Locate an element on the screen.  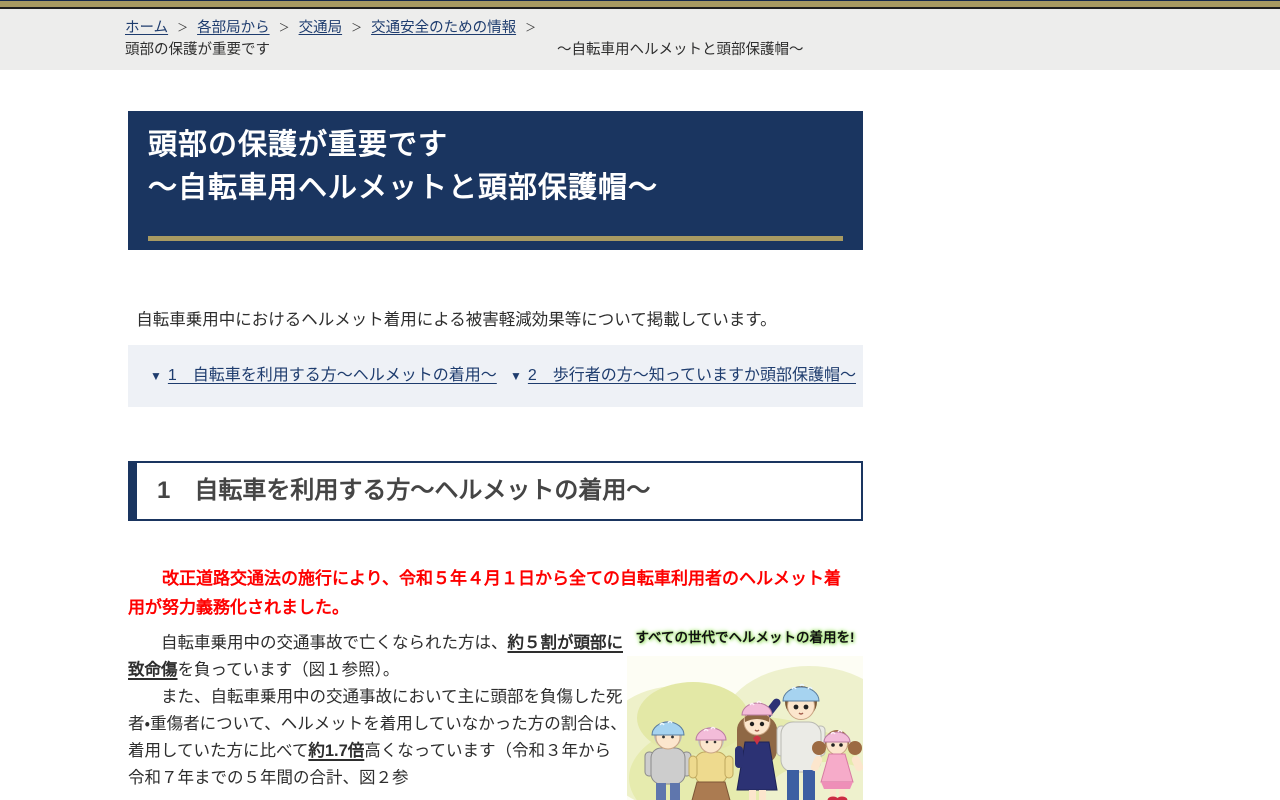
title-gold-stripe is located at coordinates (495, 238).